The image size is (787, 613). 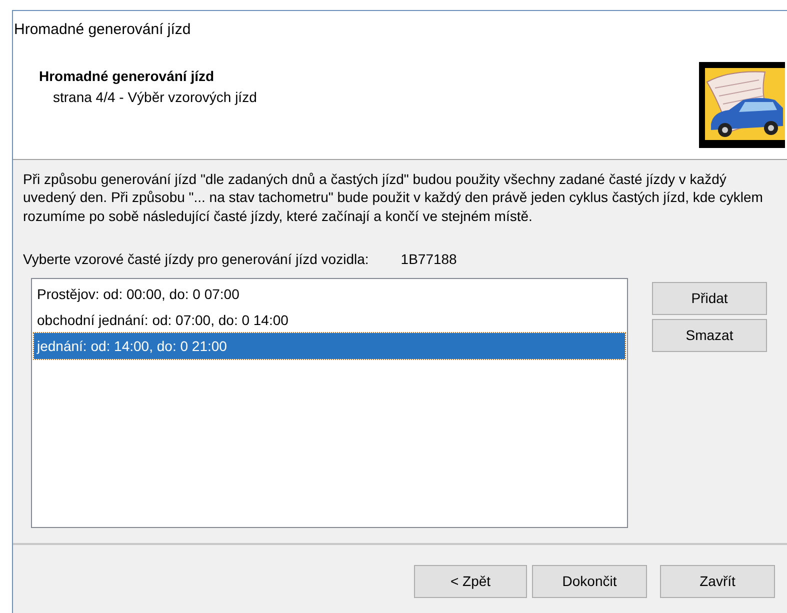 What do you see at coordinates (329, 320) in the screenshot?
I see `trip-list-item: obchodní jednání: od: 07:00, do: 0 14:00` at bounding box center [329, 320].